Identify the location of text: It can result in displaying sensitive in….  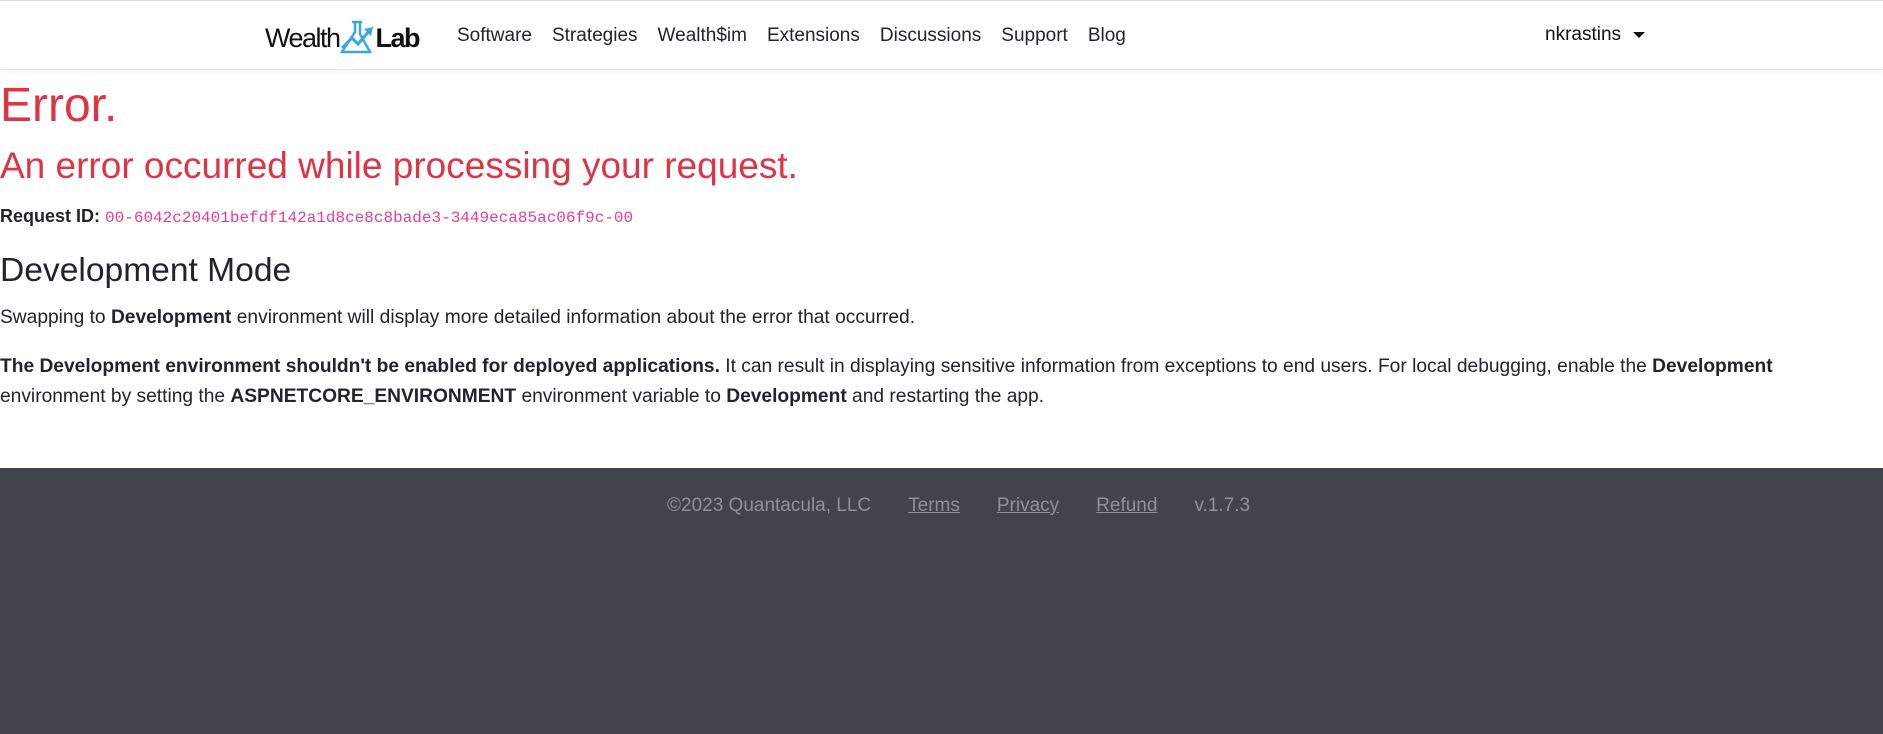
(1186, 366).